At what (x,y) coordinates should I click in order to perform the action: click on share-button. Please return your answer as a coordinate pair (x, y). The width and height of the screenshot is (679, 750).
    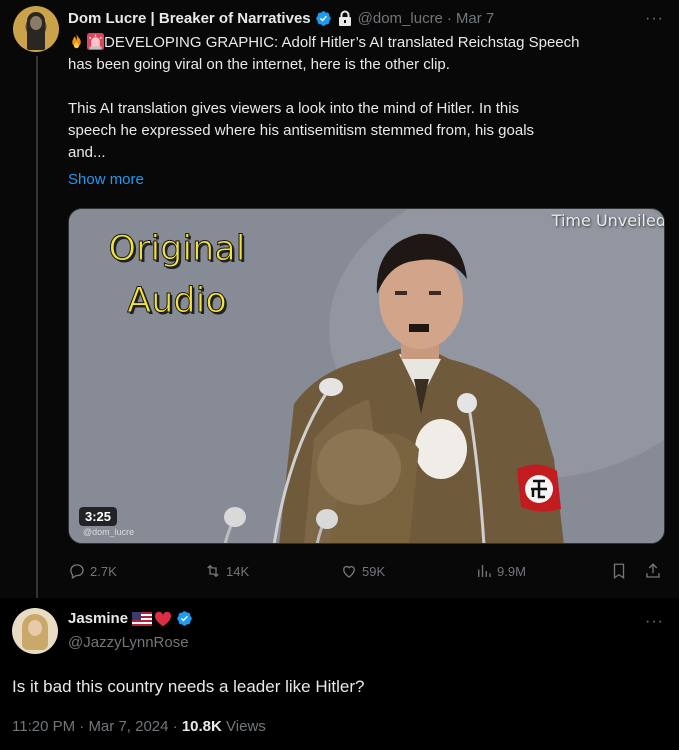
    Looking at the image, I should click on (655, 571).